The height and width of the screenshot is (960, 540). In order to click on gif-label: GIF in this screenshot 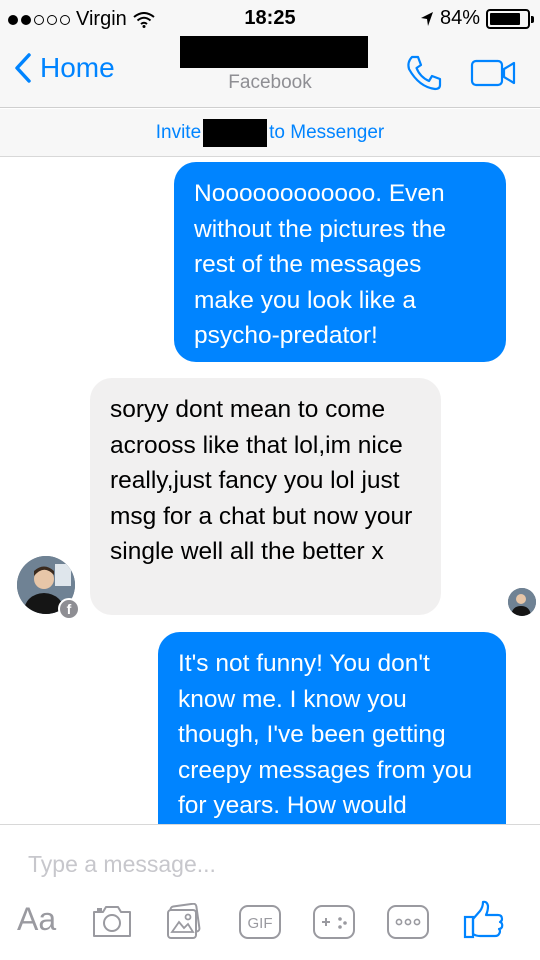, I will do `click(260, 923)`.